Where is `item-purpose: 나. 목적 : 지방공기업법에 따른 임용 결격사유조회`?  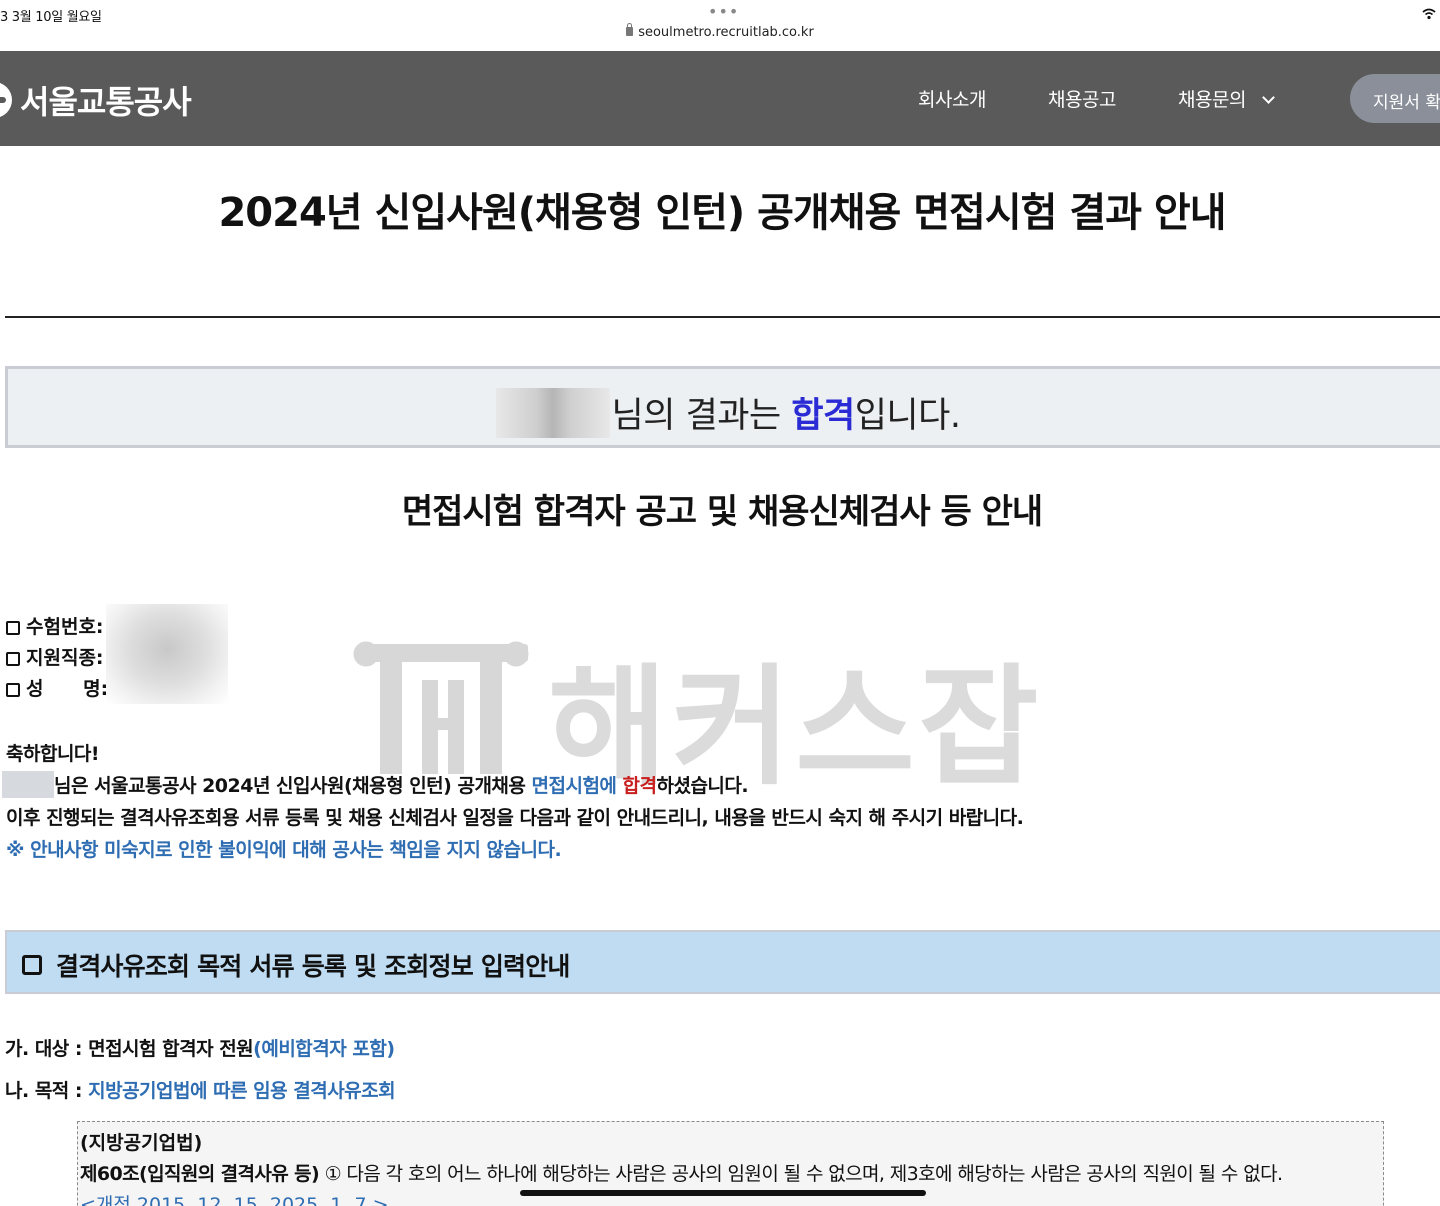
item-purpose: 나. 목적 : 지방공기업법에 따른 임용 결격사유조회 is located at coordinates (200, 1089).